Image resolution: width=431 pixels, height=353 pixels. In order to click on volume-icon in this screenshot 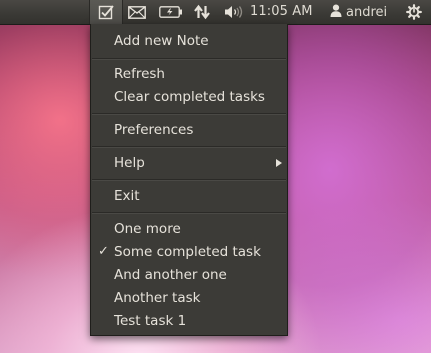, I will do `click(234, 12)`.